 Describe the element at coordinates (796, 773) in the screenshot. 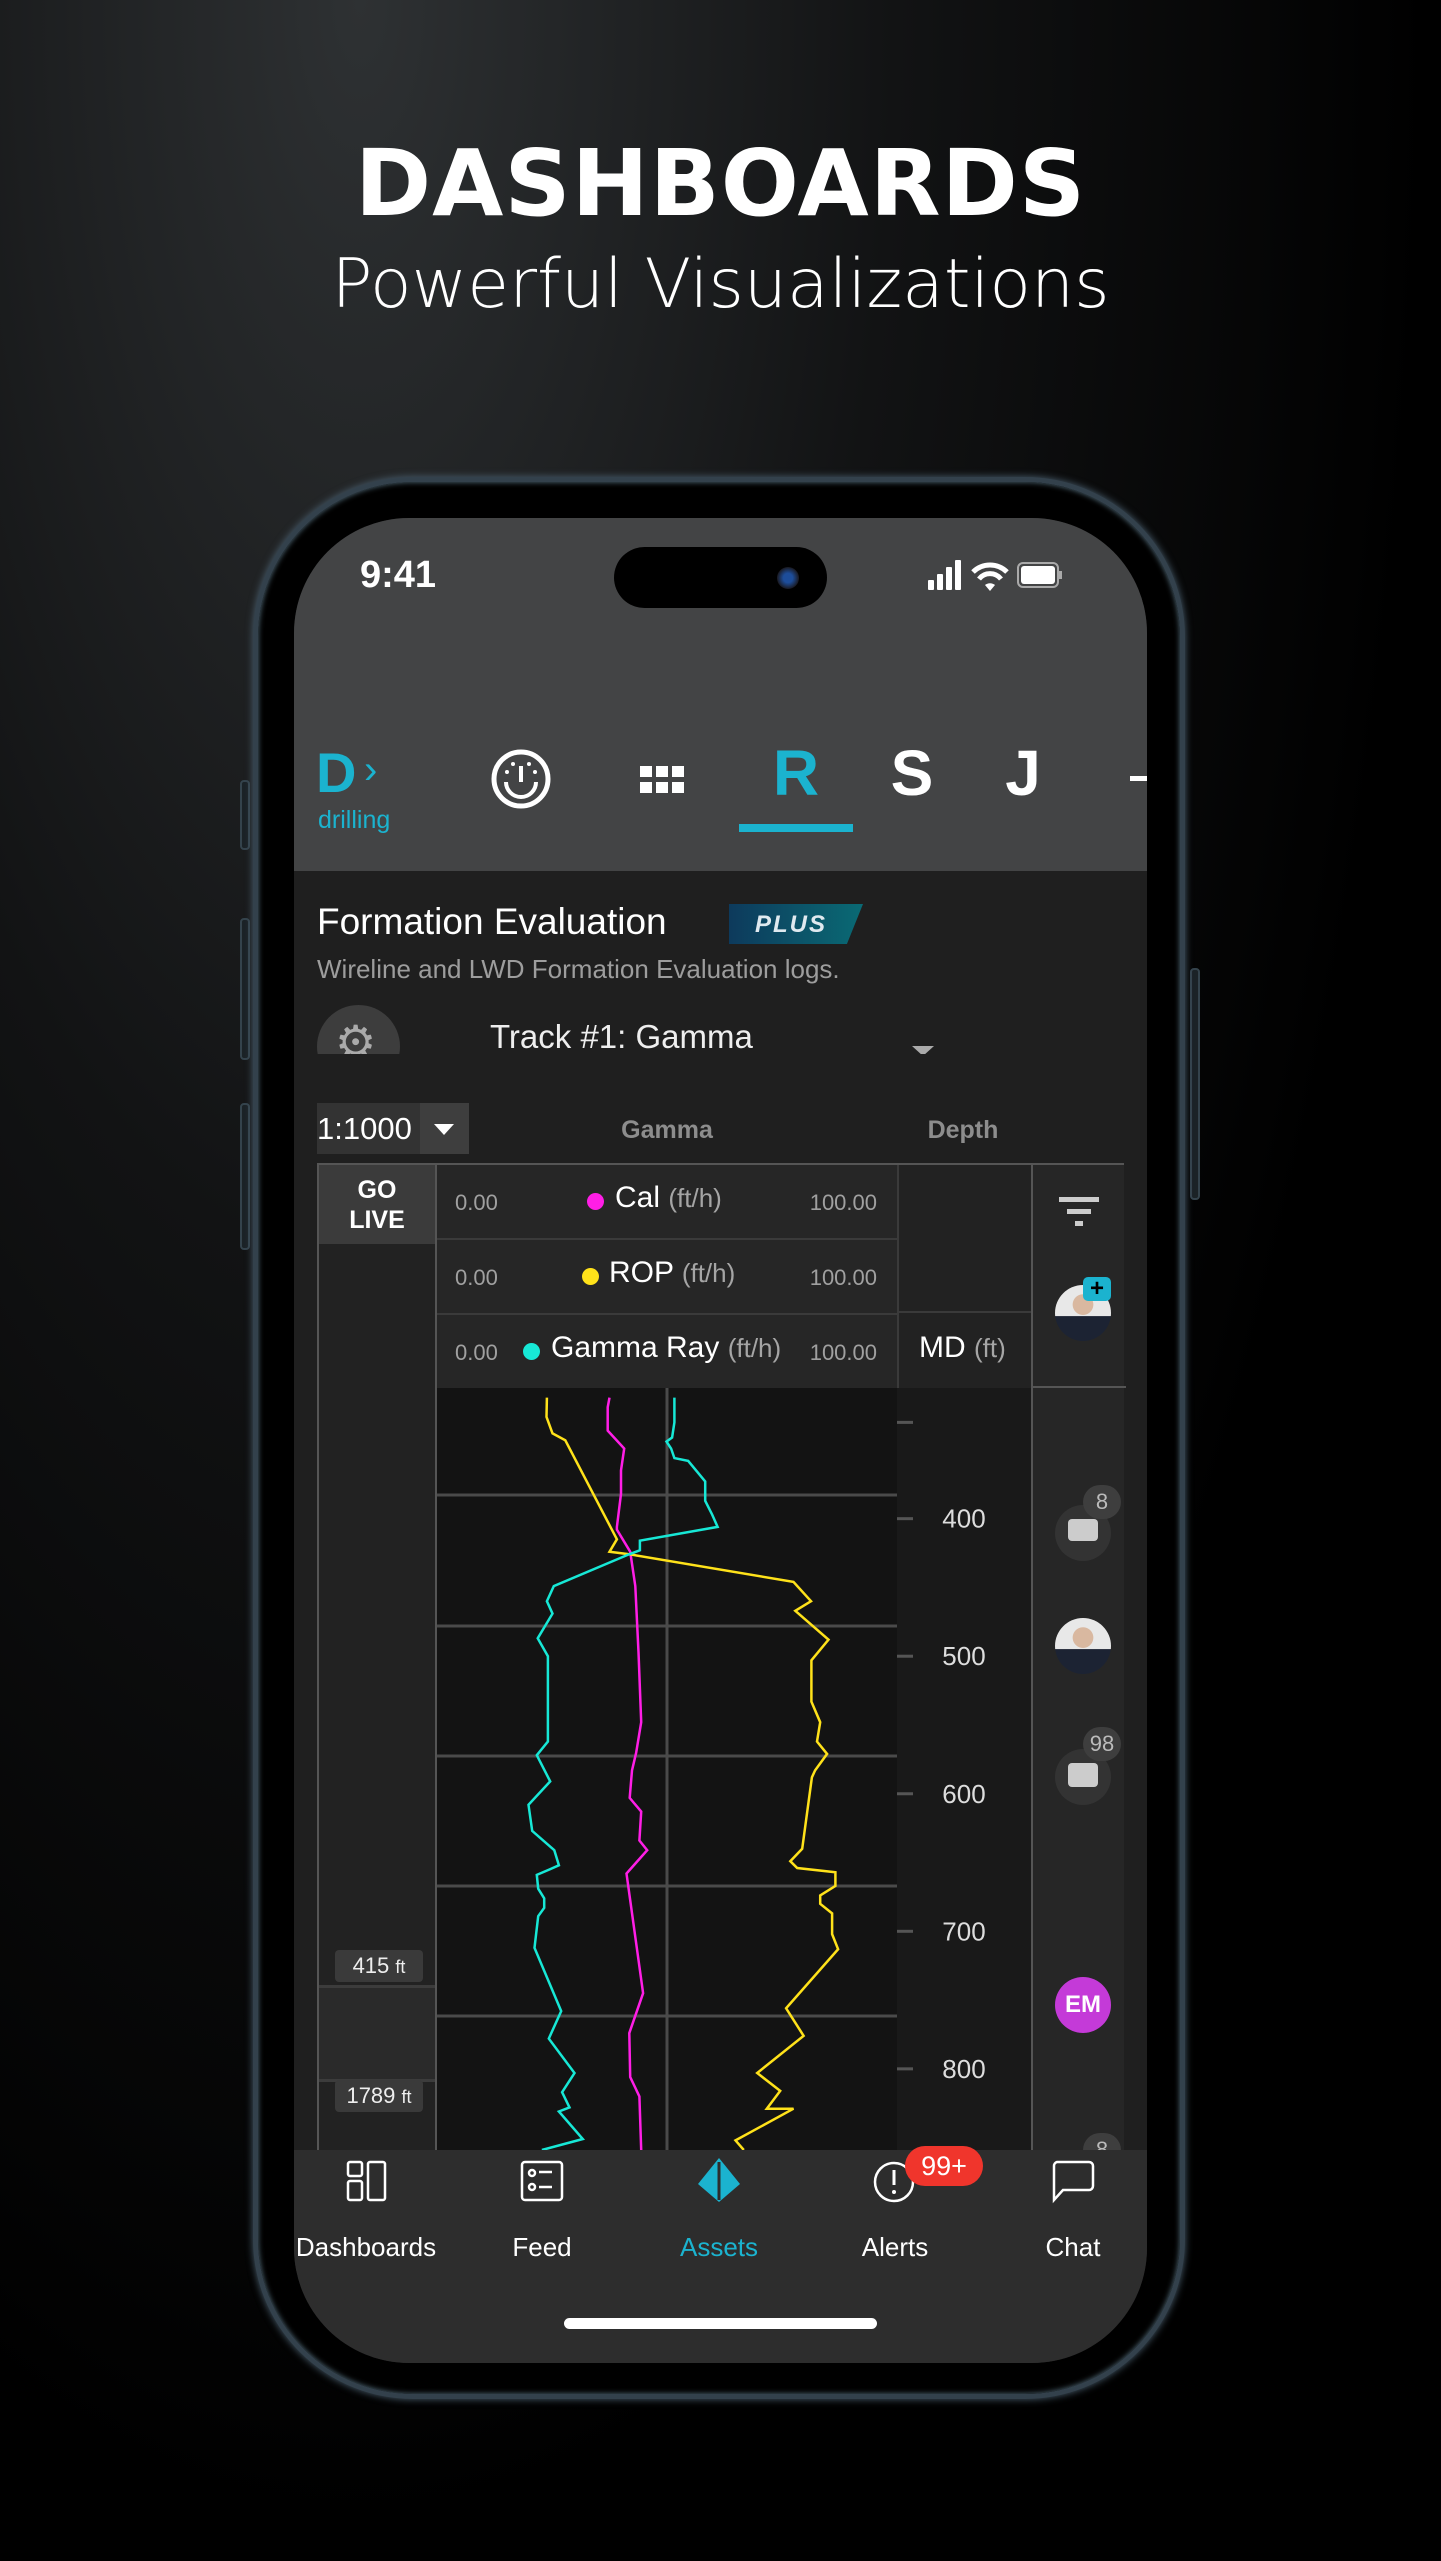

I see `nav-tab-r: R` at that location.